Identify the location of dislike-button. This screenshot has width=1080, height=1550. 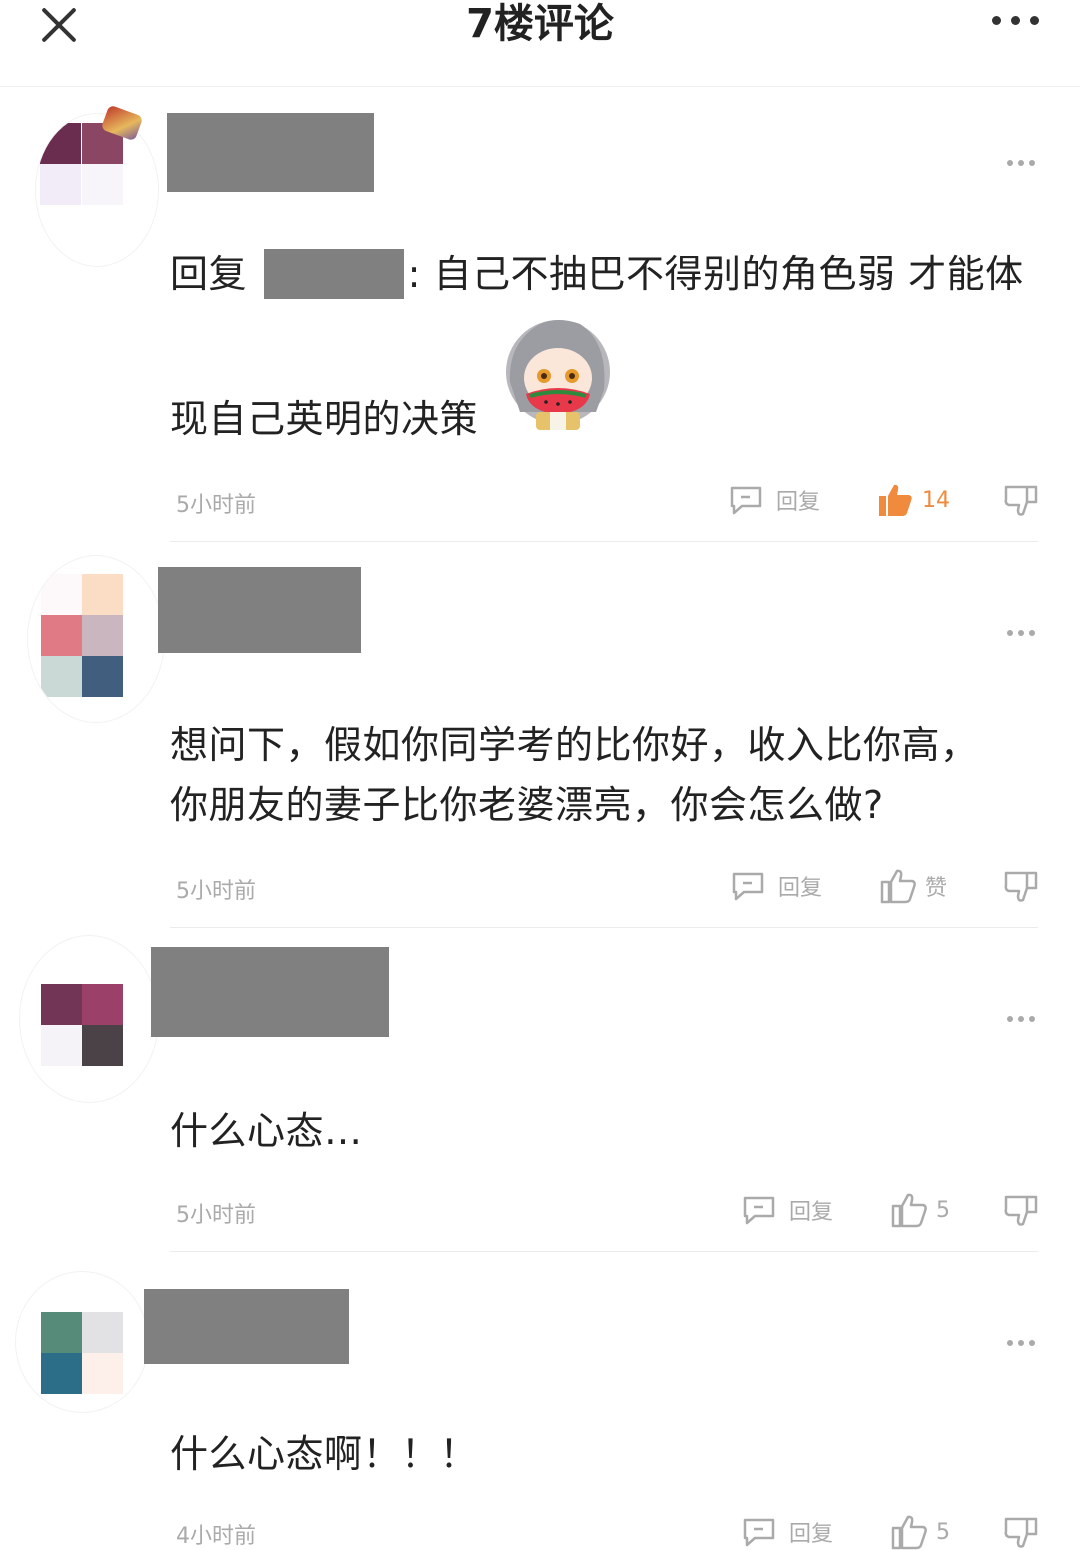
(1021, 1533).